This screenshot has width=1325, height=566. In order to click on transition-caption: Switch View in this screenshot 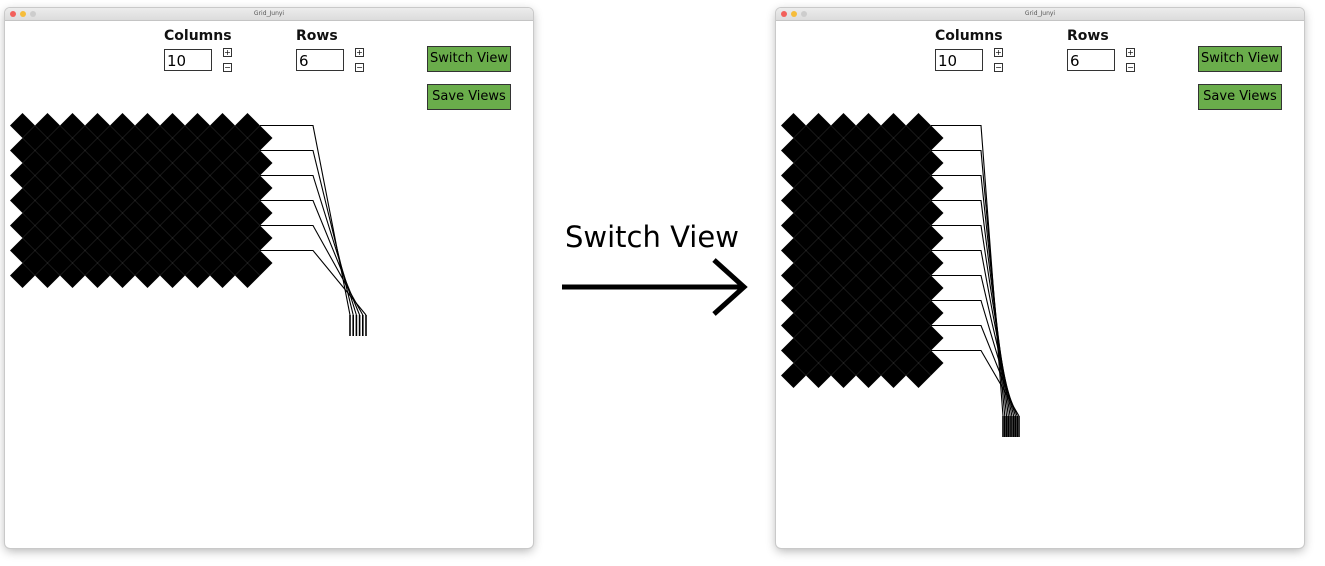, I will do `click(652, 237)`.